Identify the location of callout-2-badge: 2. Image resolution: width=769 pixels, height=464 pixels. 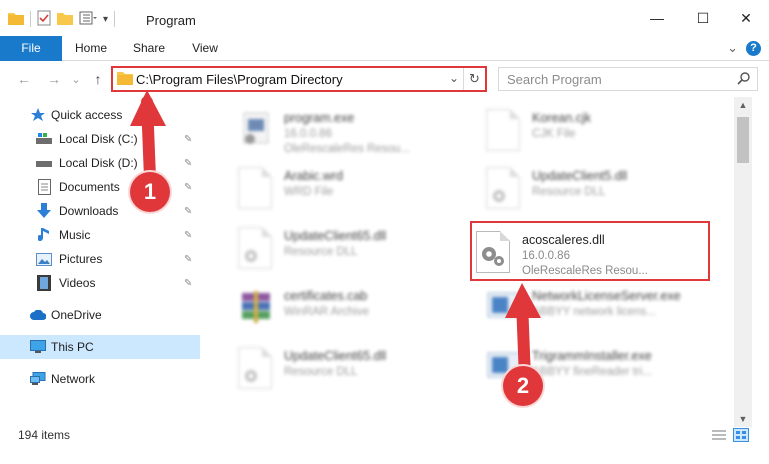
(523, 386).